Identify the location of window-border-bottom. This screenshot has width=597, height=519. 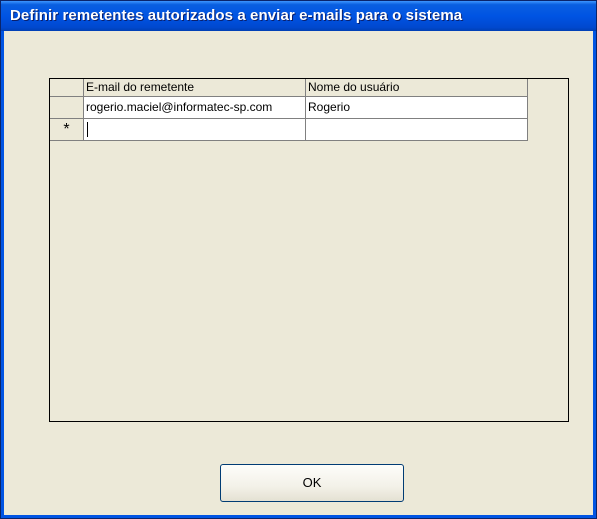
(298, 516).